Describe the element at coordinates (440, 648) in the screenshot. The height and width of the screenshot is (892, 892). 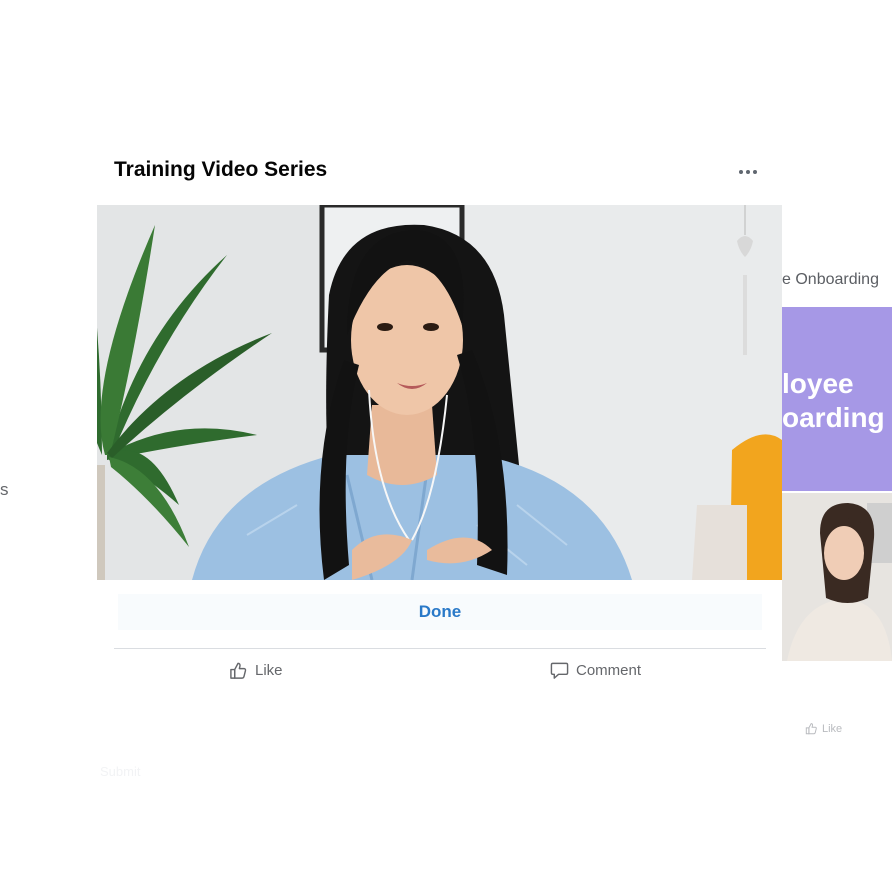
I see `action-divider` at that location.